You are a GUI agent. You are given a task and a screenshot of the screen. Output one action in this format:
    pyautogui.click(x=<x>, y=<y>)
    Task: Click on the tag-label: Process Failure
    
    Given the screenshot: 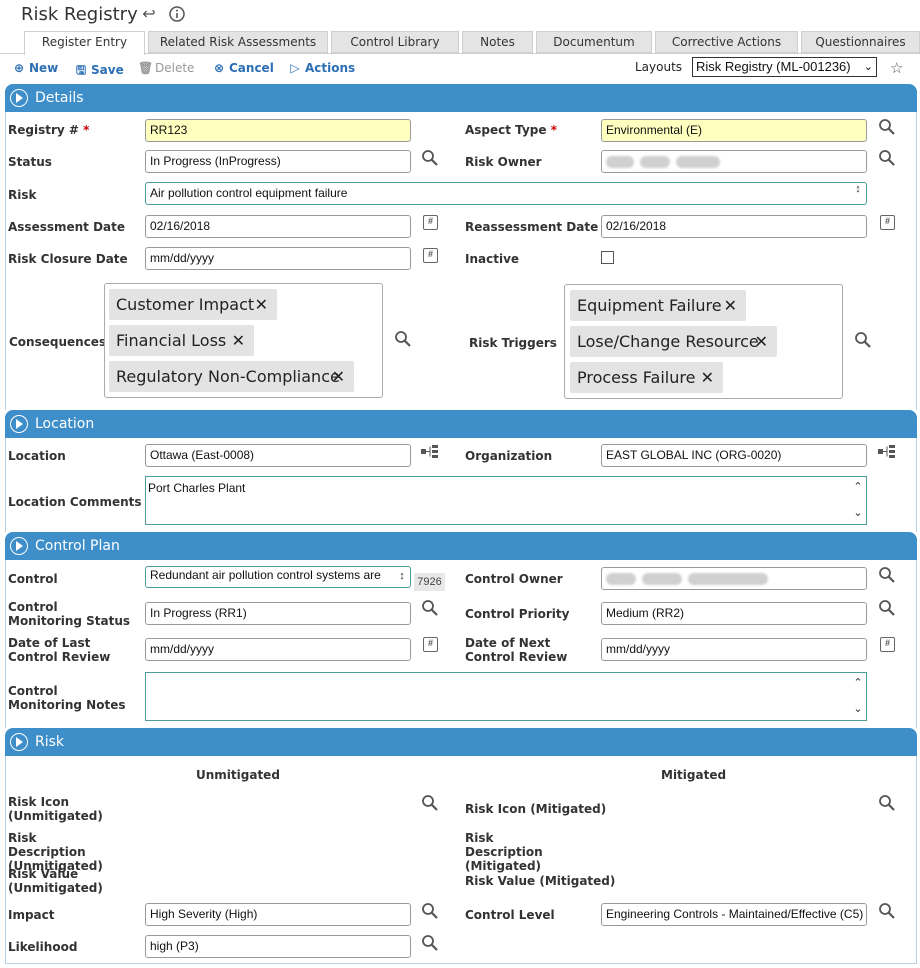 What is the action you would take?
    pyautogui.click(x=636, y=377)
    